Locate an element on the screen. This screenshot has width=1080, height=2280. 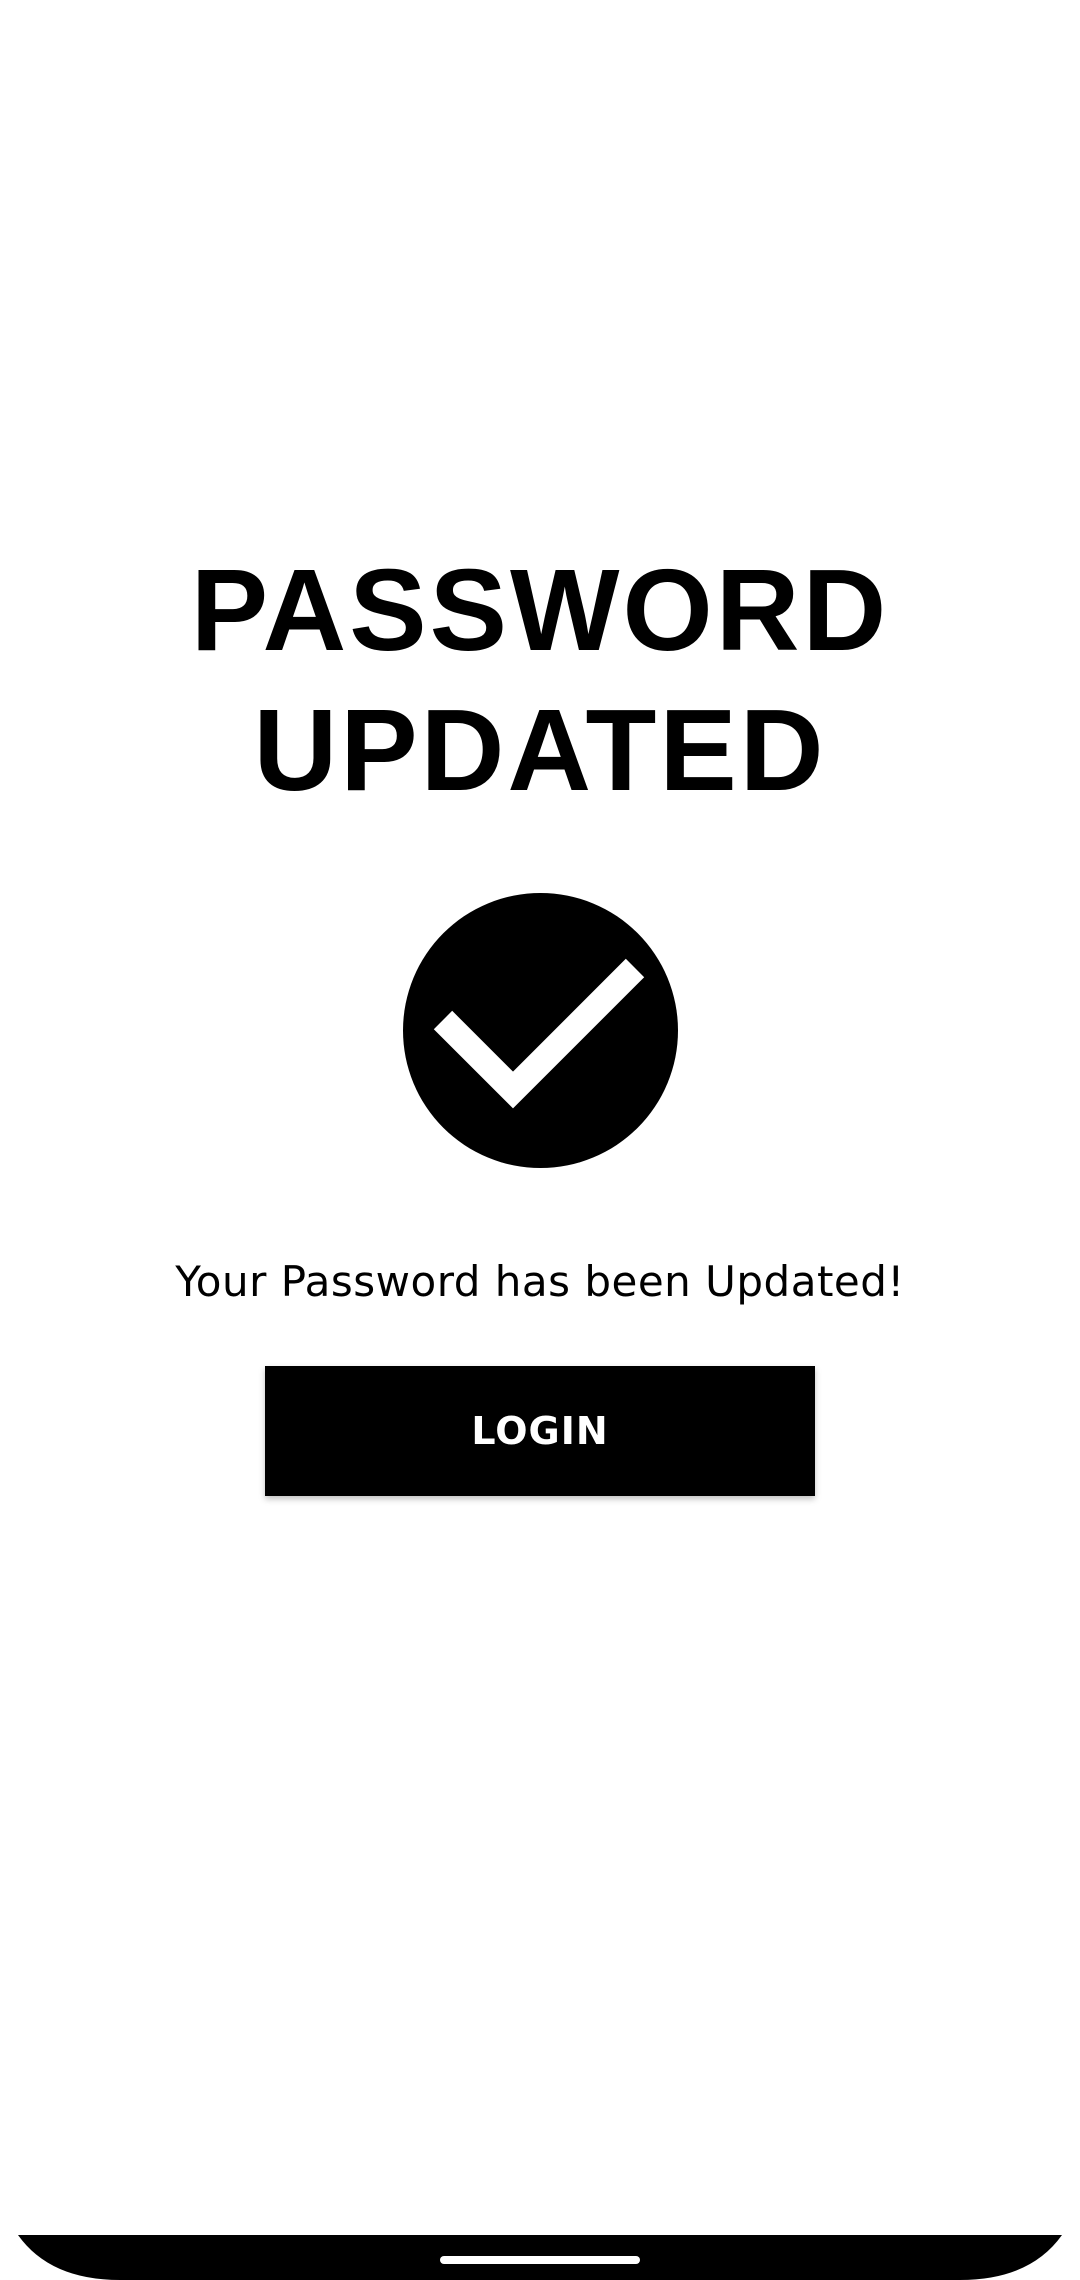
page-title: PASSWORD UPDATED is located at coordinates (540, 680).